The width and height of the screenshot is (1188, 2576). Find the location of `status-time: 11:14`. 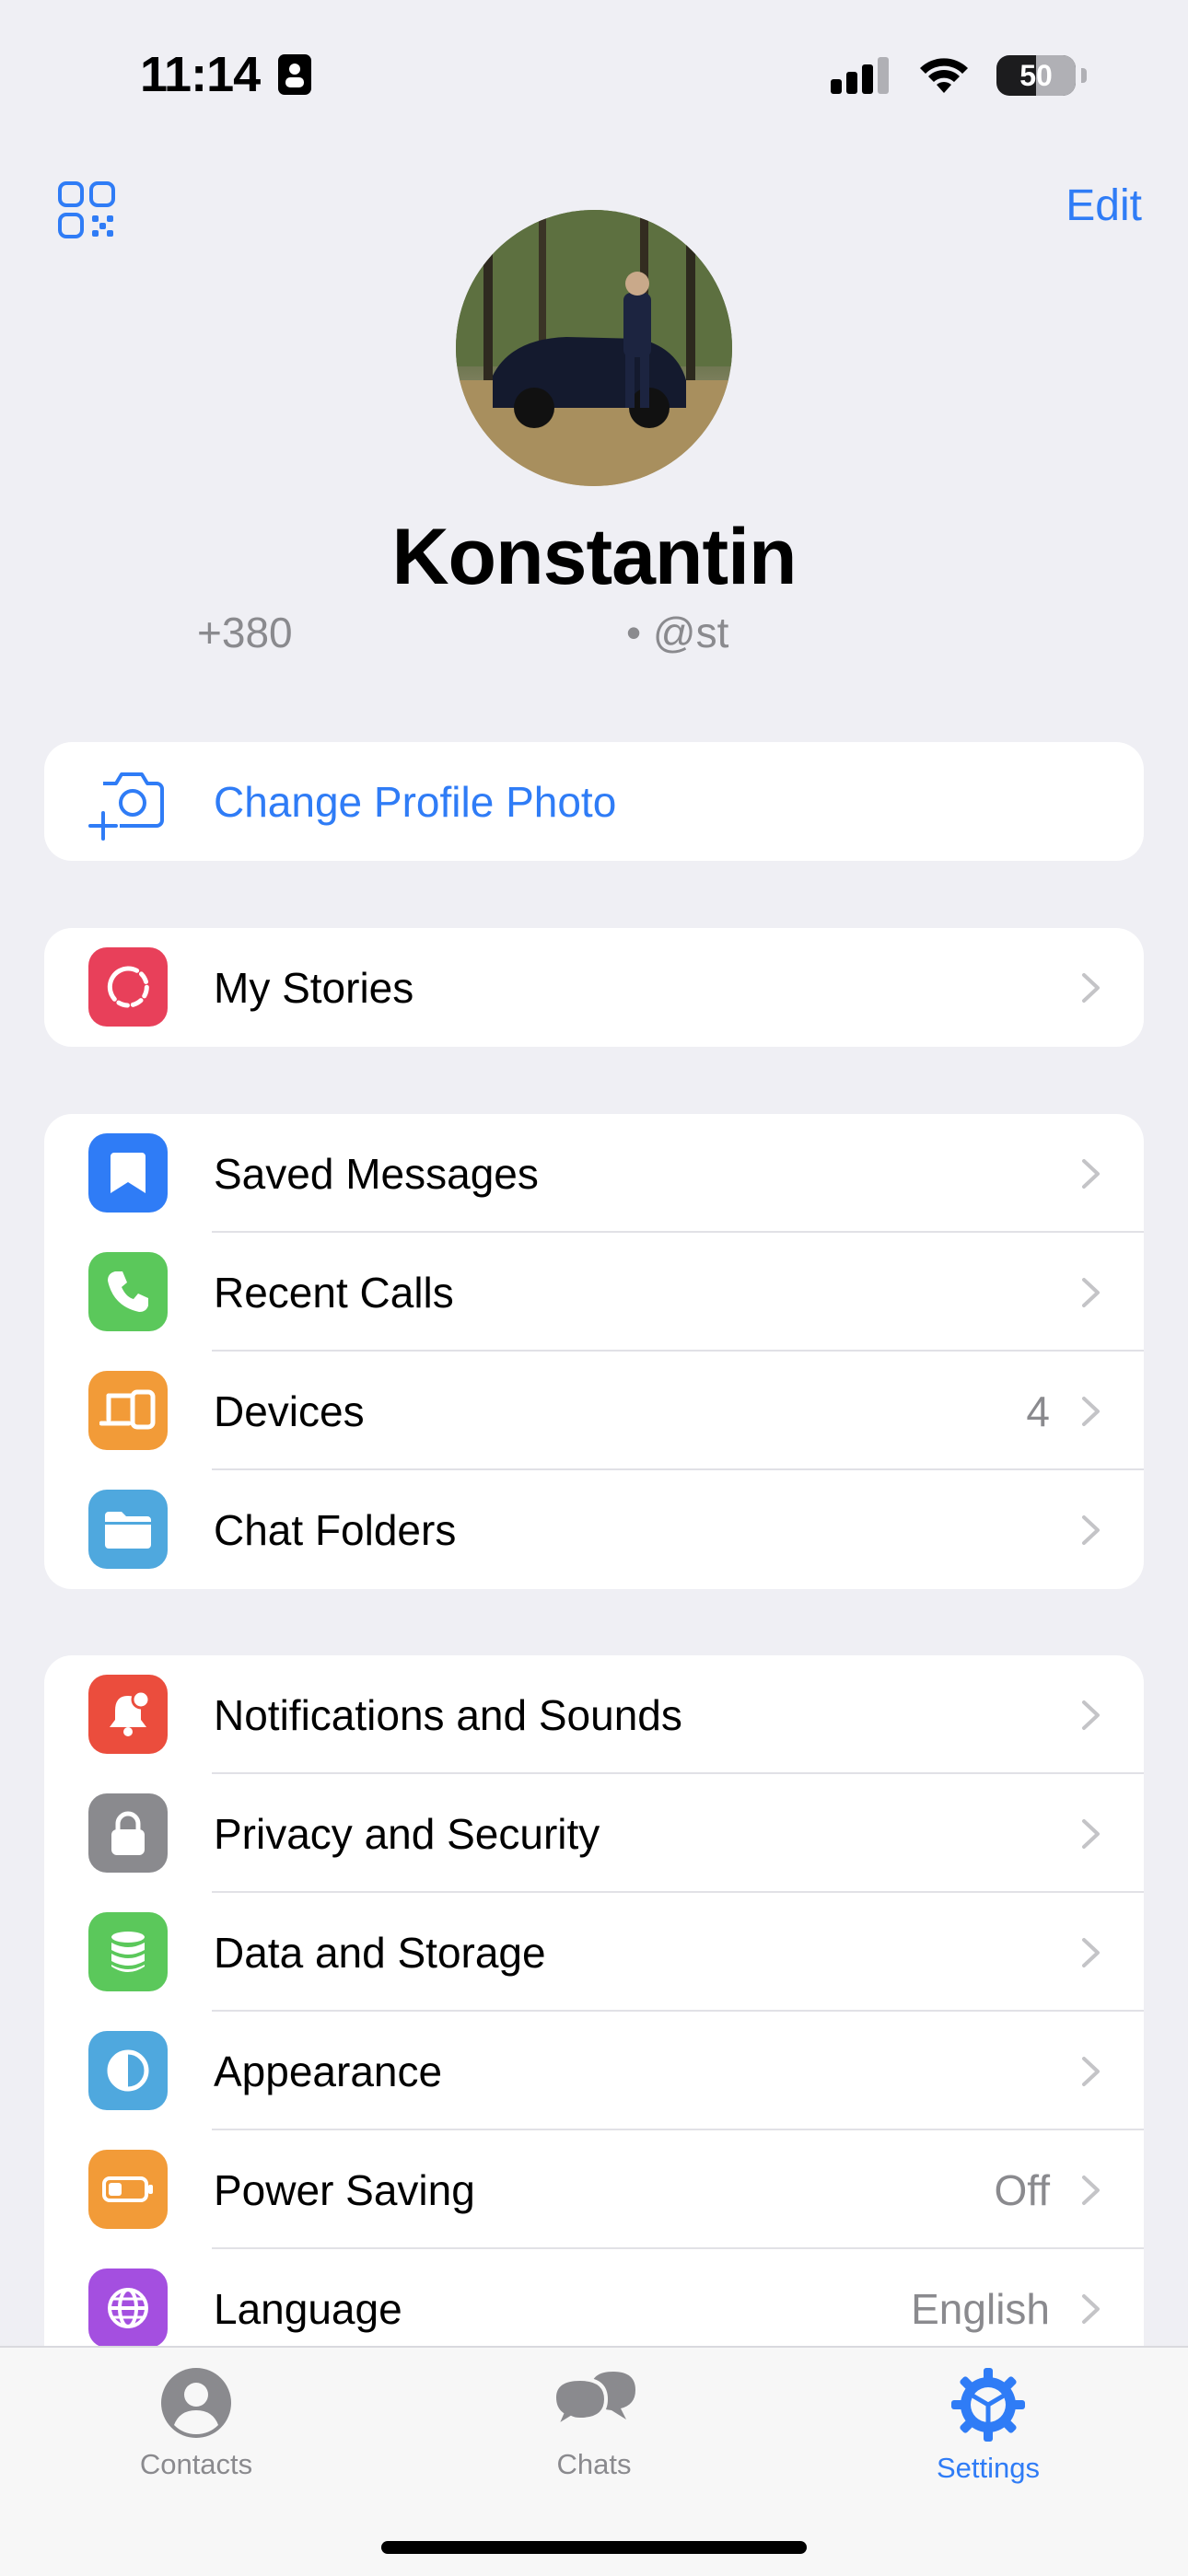

status-time: 11:14 is located at coordinates (226, 74).